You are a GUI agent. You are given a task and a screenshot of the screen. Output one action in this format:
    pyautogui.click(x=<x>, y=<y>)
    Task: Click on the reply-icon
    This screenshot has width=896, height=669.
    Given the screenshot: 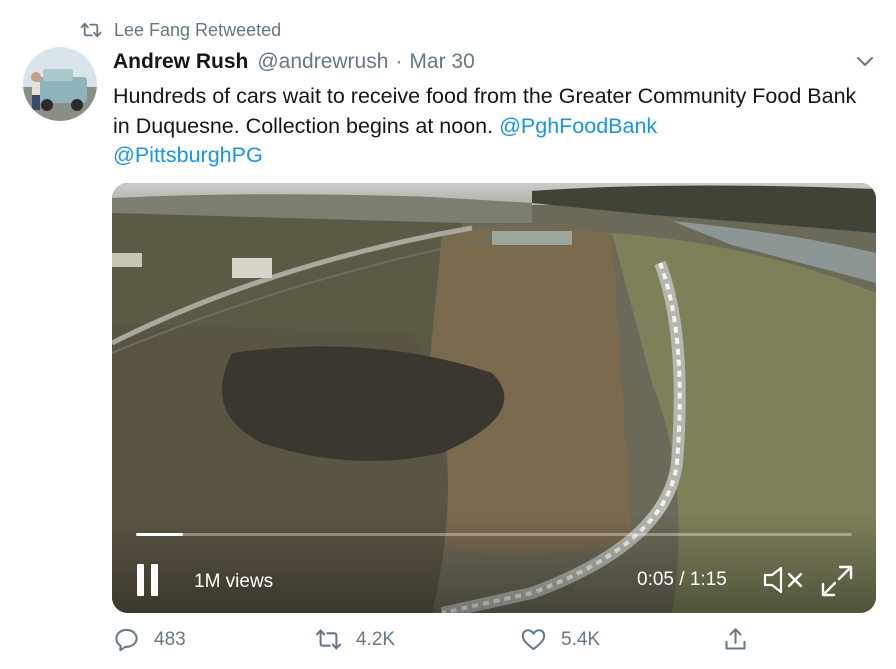 What is the action you would take?
    pyautogui.click(x=126, y=640)
    